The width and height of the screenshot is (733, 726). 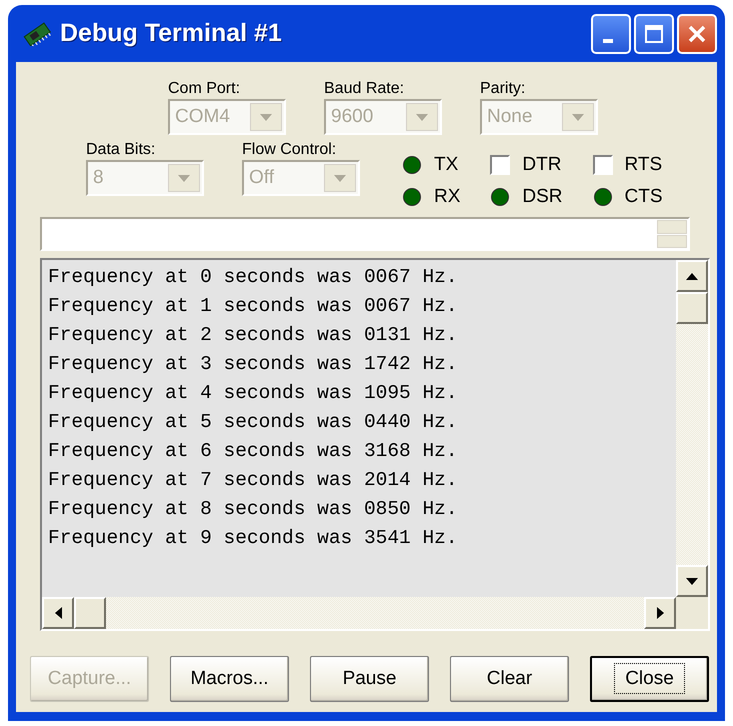 I want to click on up-arrow-icon, so click(x=692, y=276).